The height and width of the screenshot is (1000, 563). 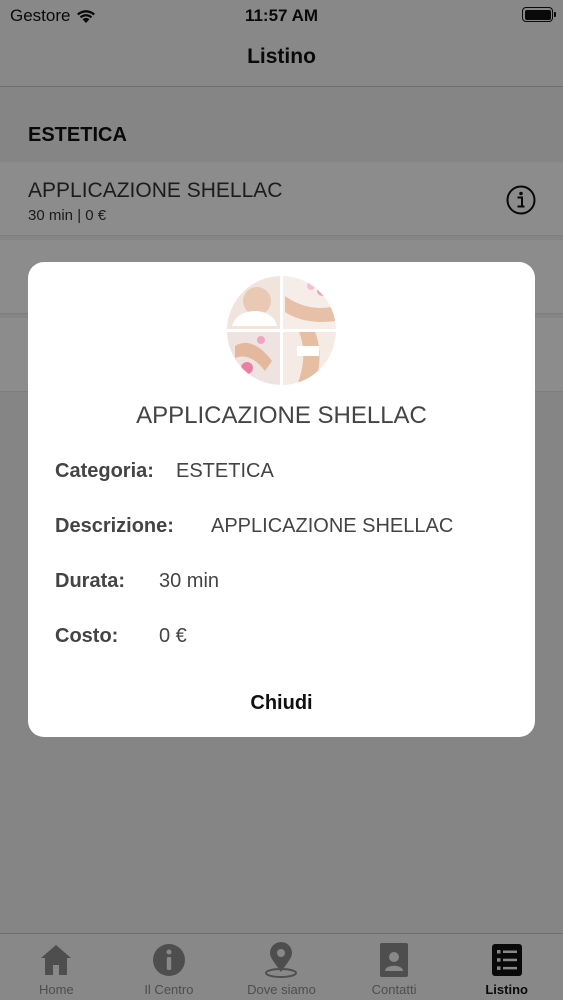 What do you see at coordinates (332, 526) in the screenshot?
I see `description-value: APPLICAZIONE SHELLAC` at bounding box center [332, 526].